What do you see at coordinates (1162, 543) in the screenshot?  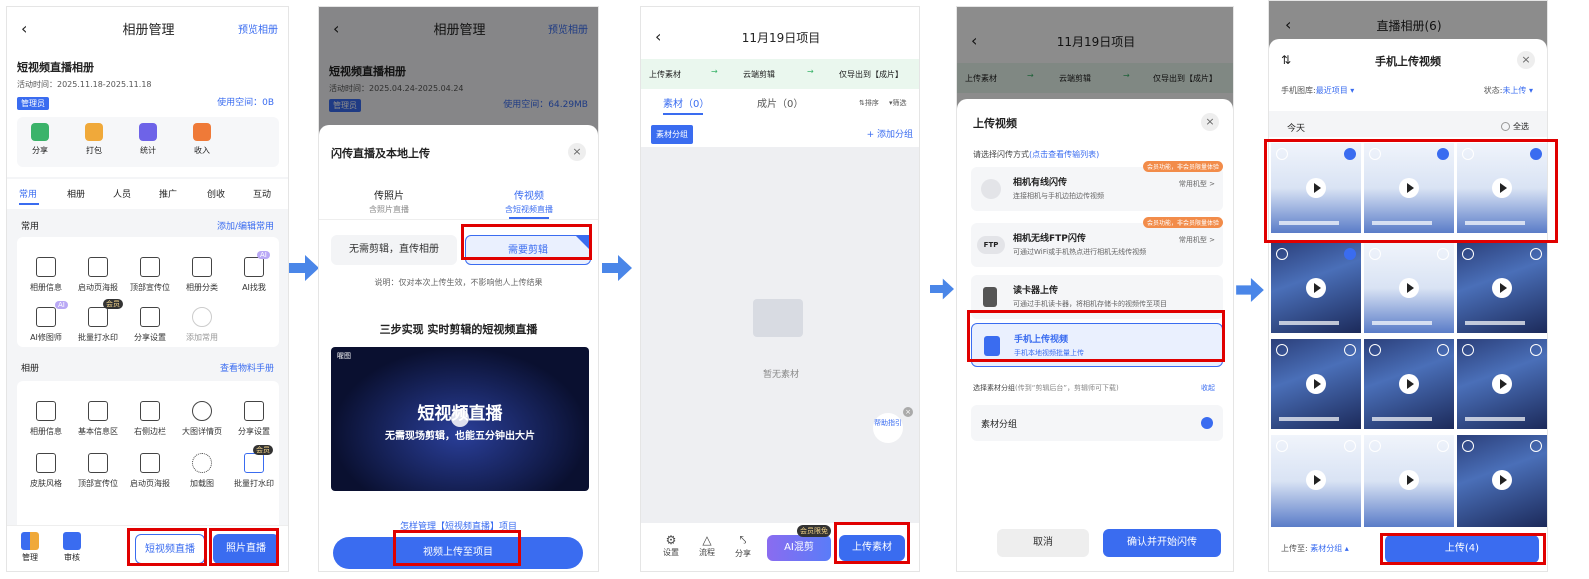 I see `confirm-transfer-button: 确认并开始闪传` at bounding box center [1162, 543].